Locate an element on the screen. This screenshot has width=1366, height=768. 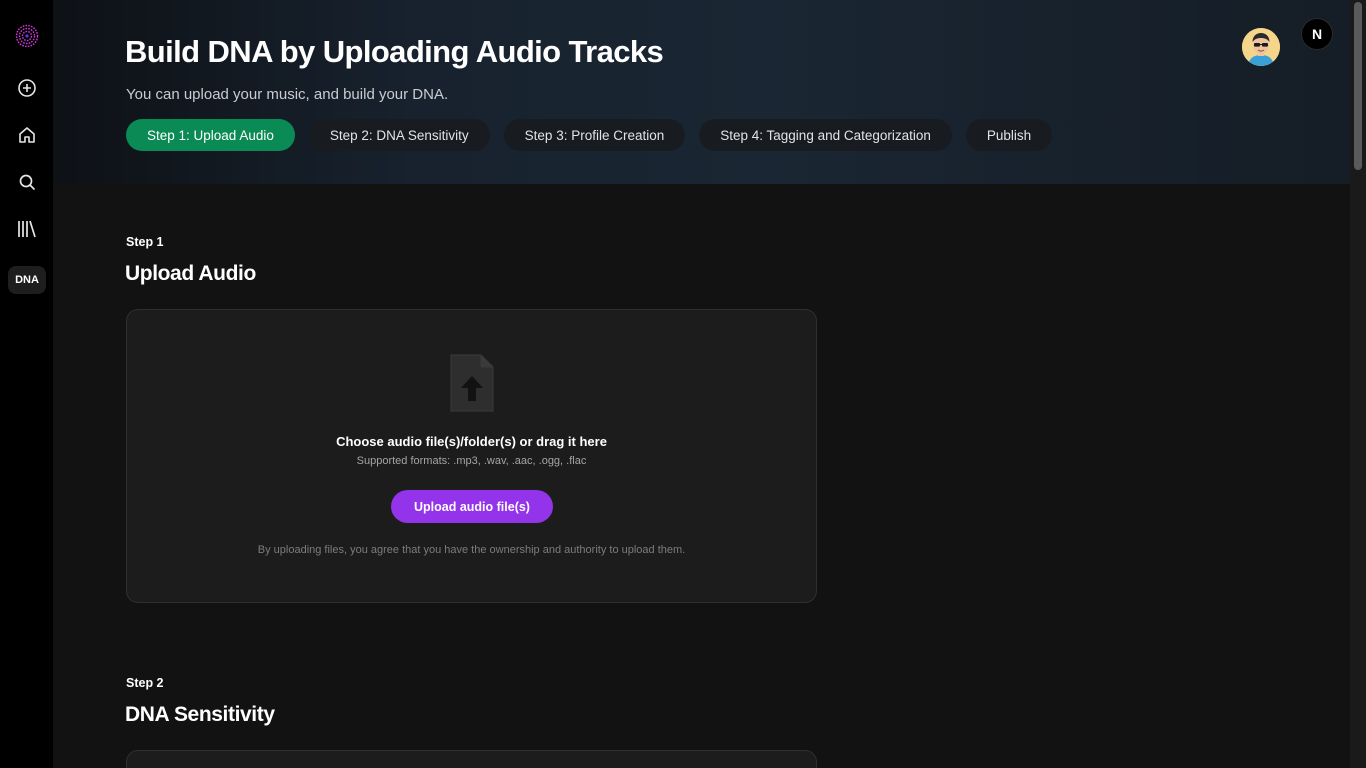
library-button is located at coordinates (26, 229).